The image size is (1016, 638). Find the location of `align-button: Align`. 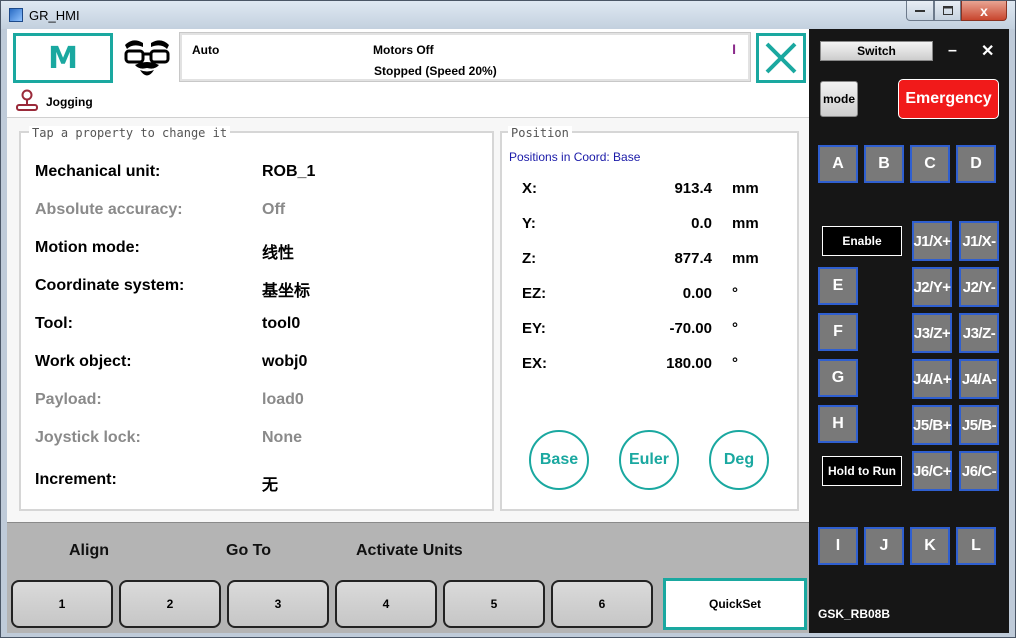

align-button: Align is located at coordinates (89, 551).